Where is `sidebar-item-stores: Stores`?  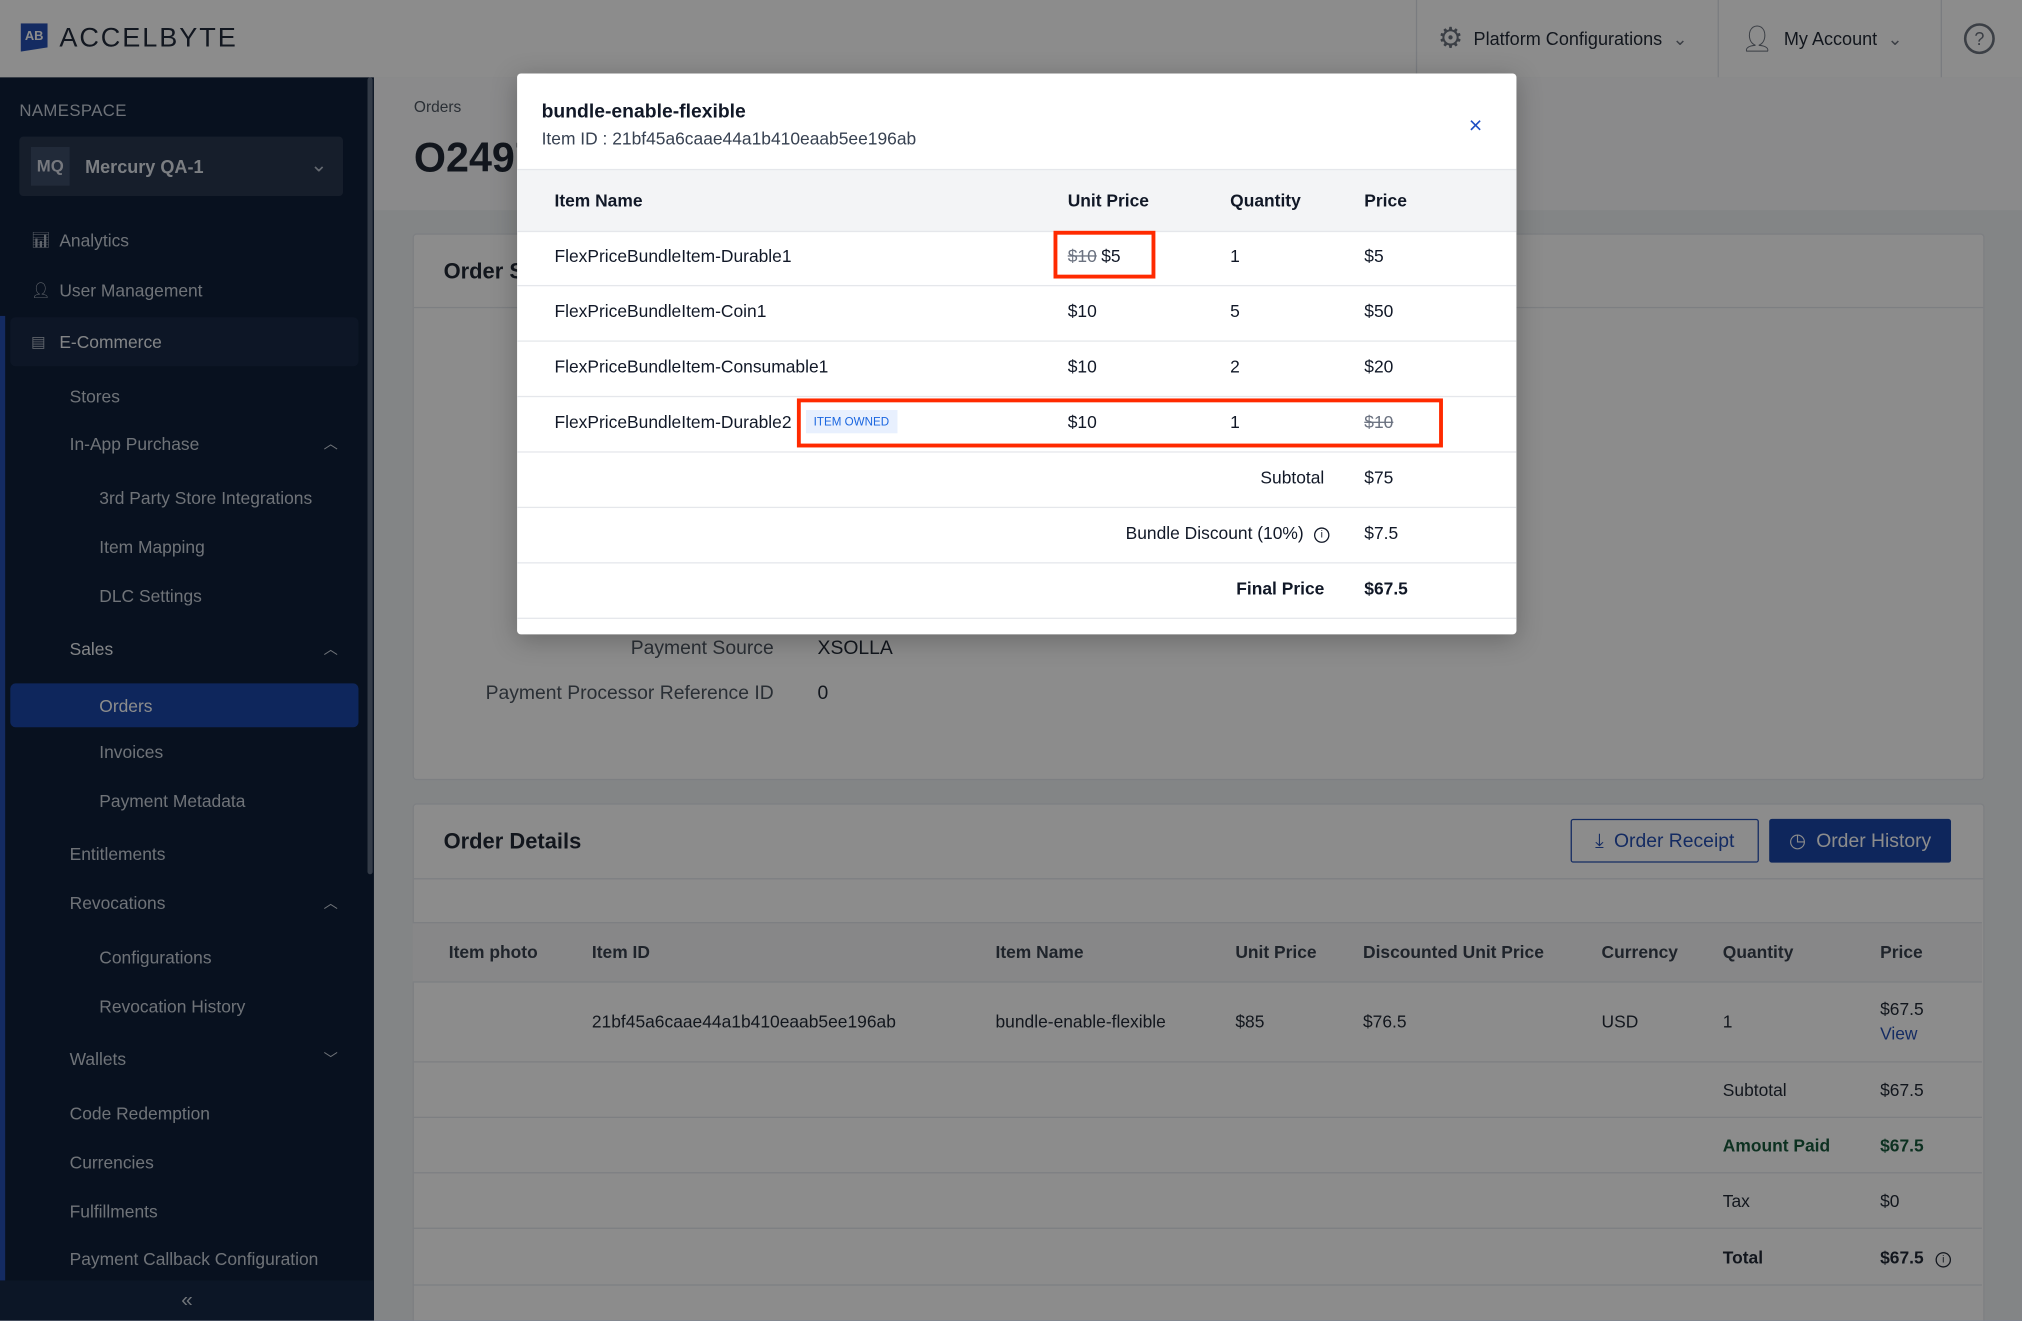 sidebar-item-stores: Stores is located at coordinates (184, 396).